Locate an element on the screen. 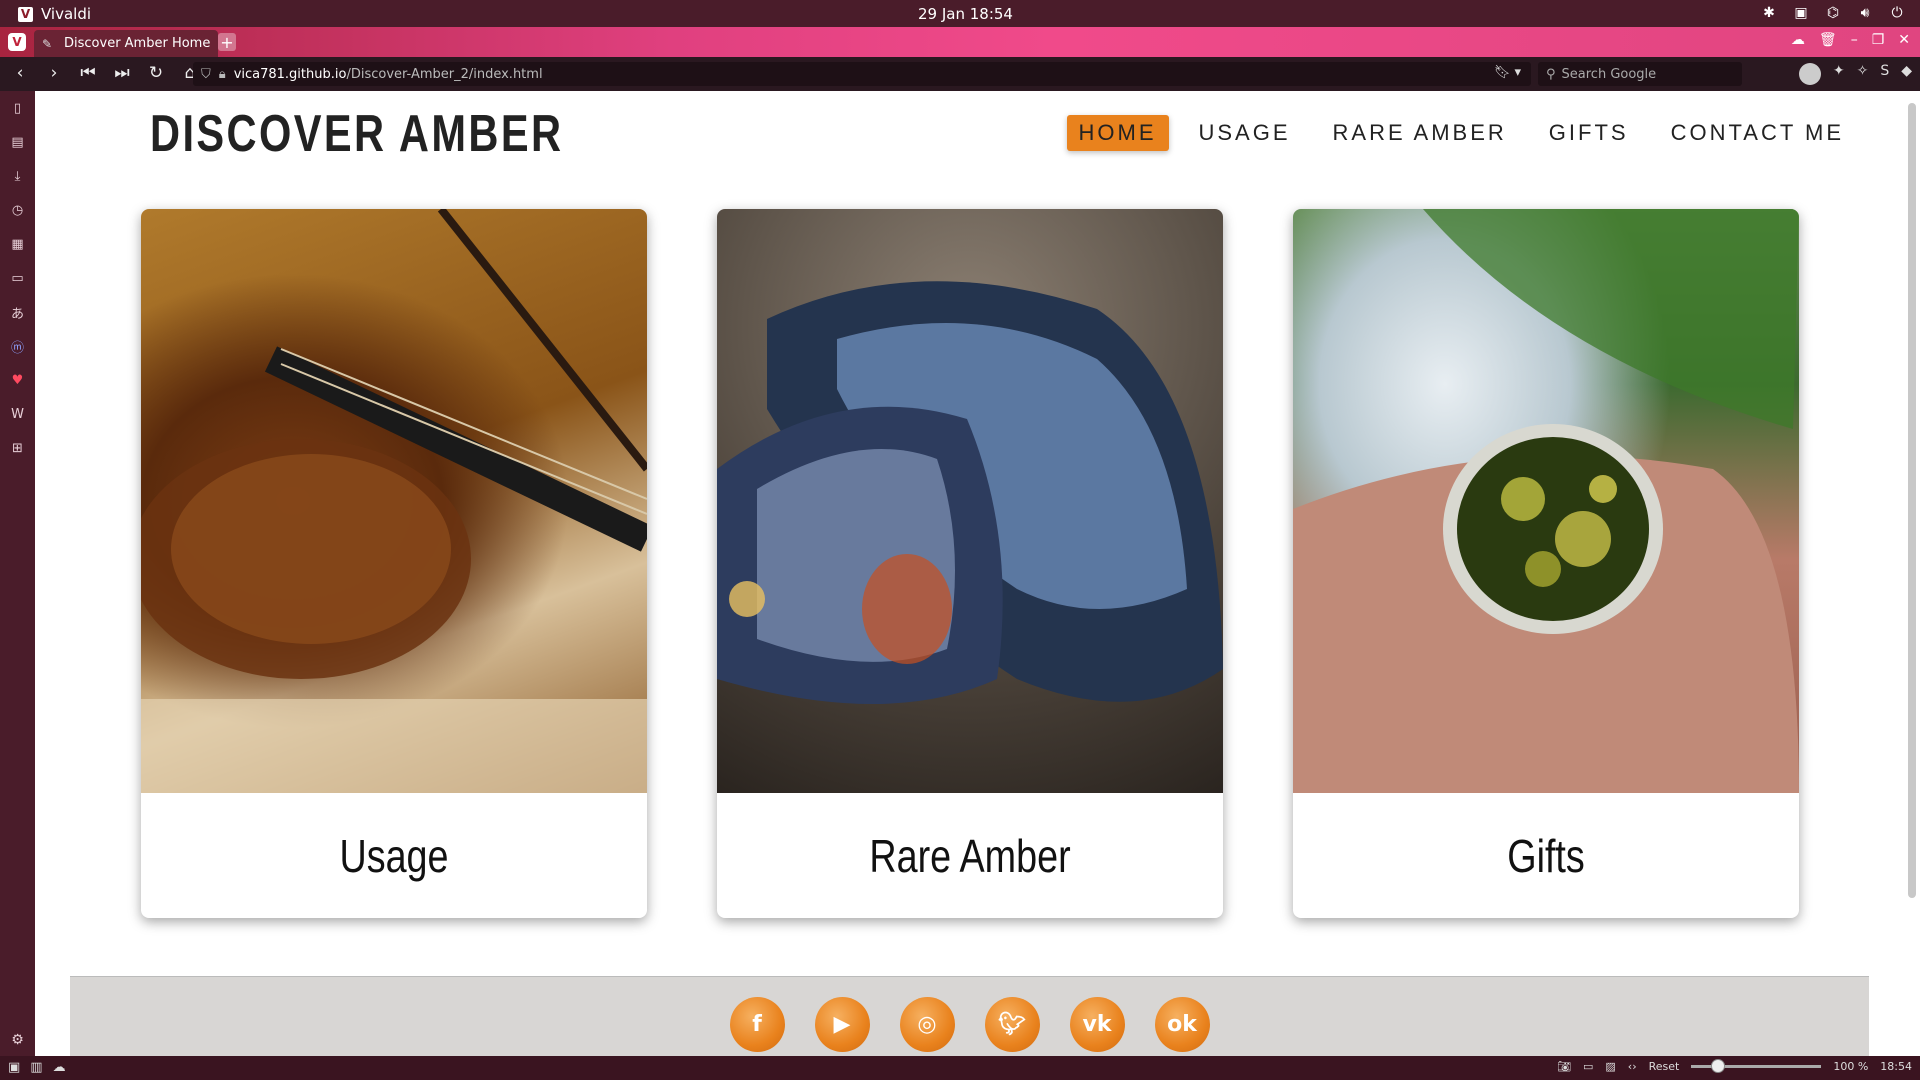 This screenshot has height=1080, width=1920. site-footer: f ▶ ◎ 🐦︎ vk ok is located at coordinates (969, 1016).